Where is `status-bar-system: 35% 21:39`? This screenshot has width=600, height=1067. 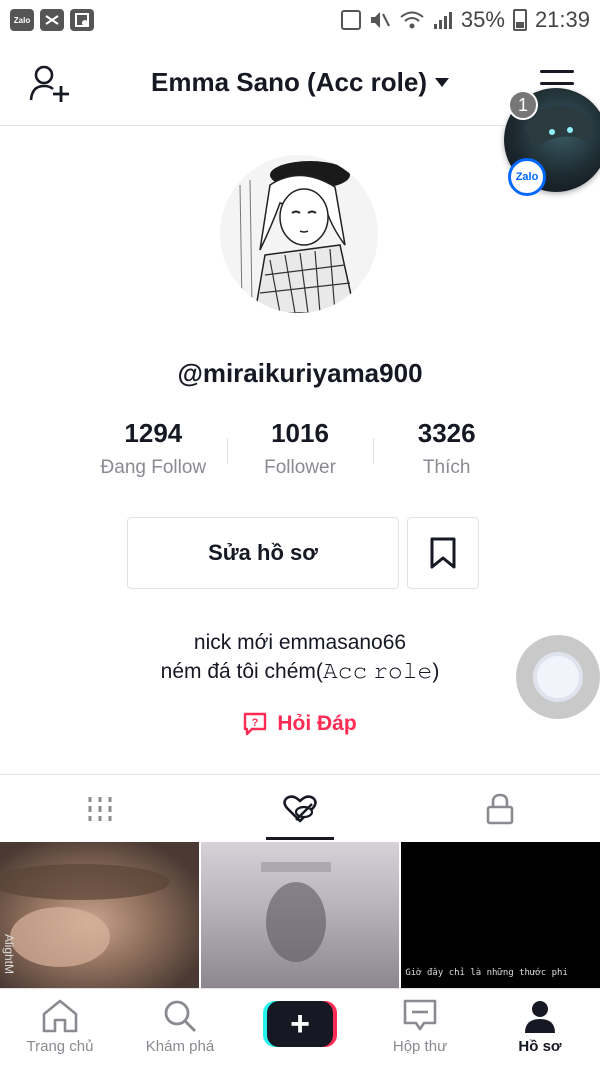 status-bar-system: 35% 21:39 is located at coordinates (465, 20).